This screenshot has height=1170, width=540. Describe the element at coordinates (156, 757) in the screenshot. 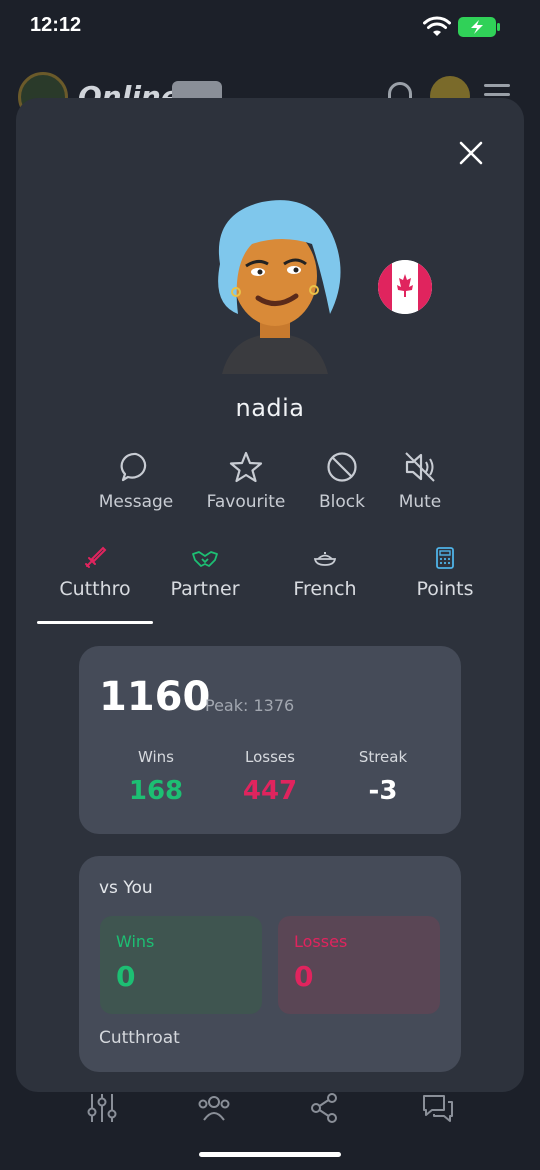

I see `wins-label: Wins` at that location.